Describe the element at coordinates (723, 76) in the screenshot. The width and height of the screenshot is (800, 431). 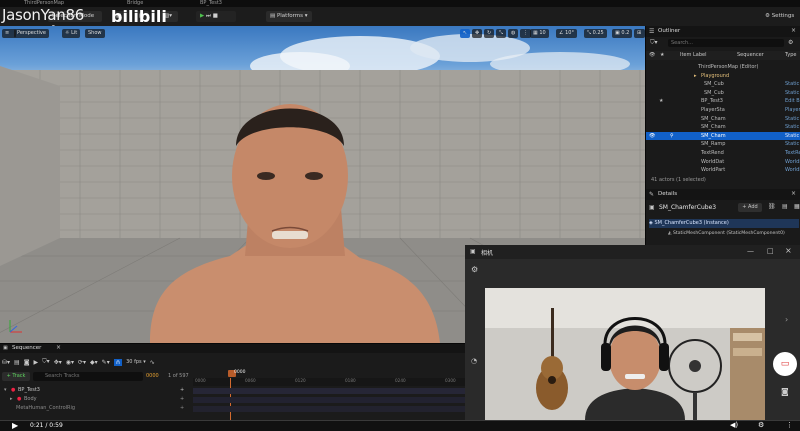
I see `outliner-row: ▸ Playground` at that location.